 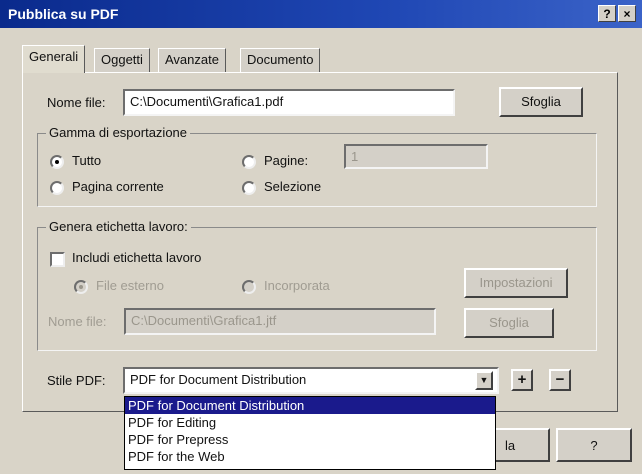 What do you see at coordinates (321, 14) in the screenshot?
I see `title-bar: Pubblica su PDF ? ×` at bounding box center [321, 14].